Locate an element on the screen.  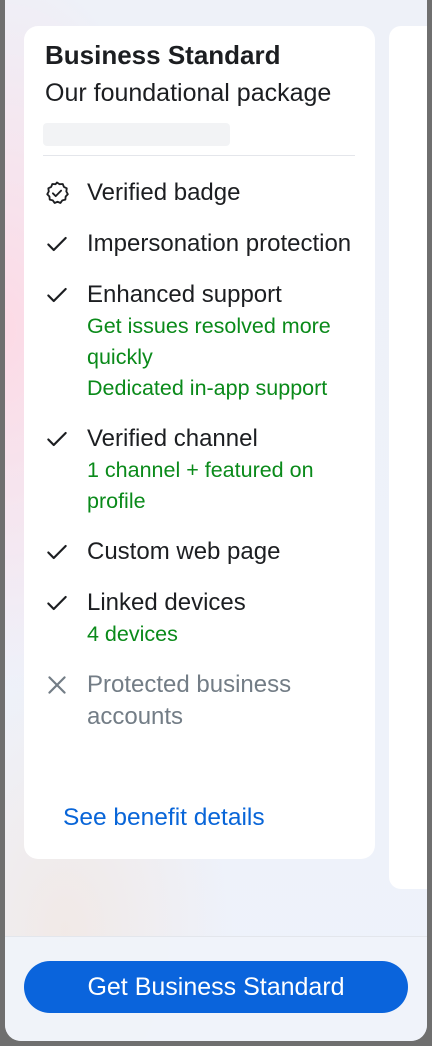
feature-detail: Get issues resolved more quickly is located at coordinates (209, 341).